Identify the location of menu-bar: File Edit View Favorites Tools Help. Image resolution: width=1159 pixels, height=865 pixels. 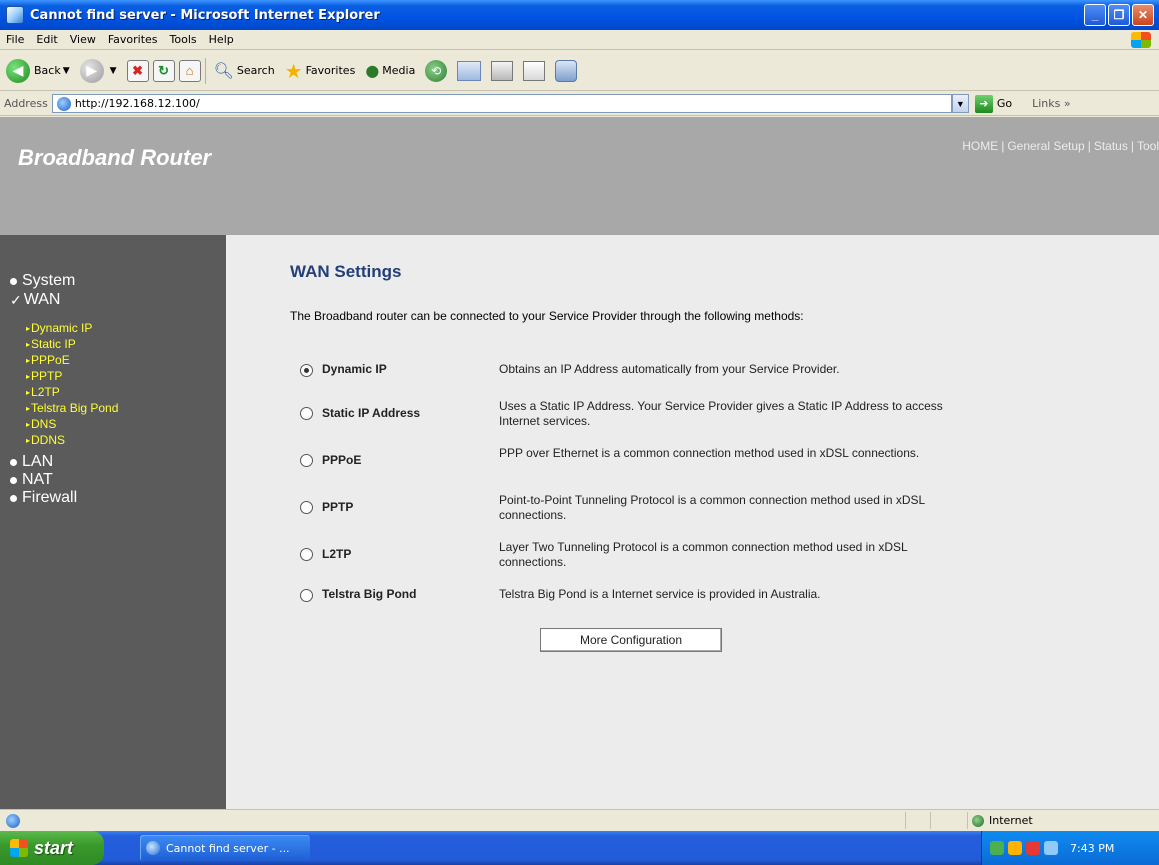
(579, 40).